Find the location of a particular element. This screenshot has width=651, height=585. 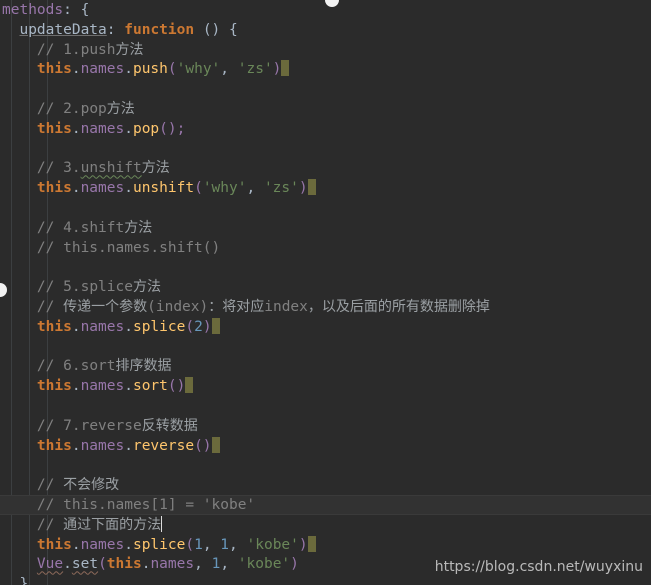

code-line: // 7.reverse反转数据 is located at coordinates (326, 426).